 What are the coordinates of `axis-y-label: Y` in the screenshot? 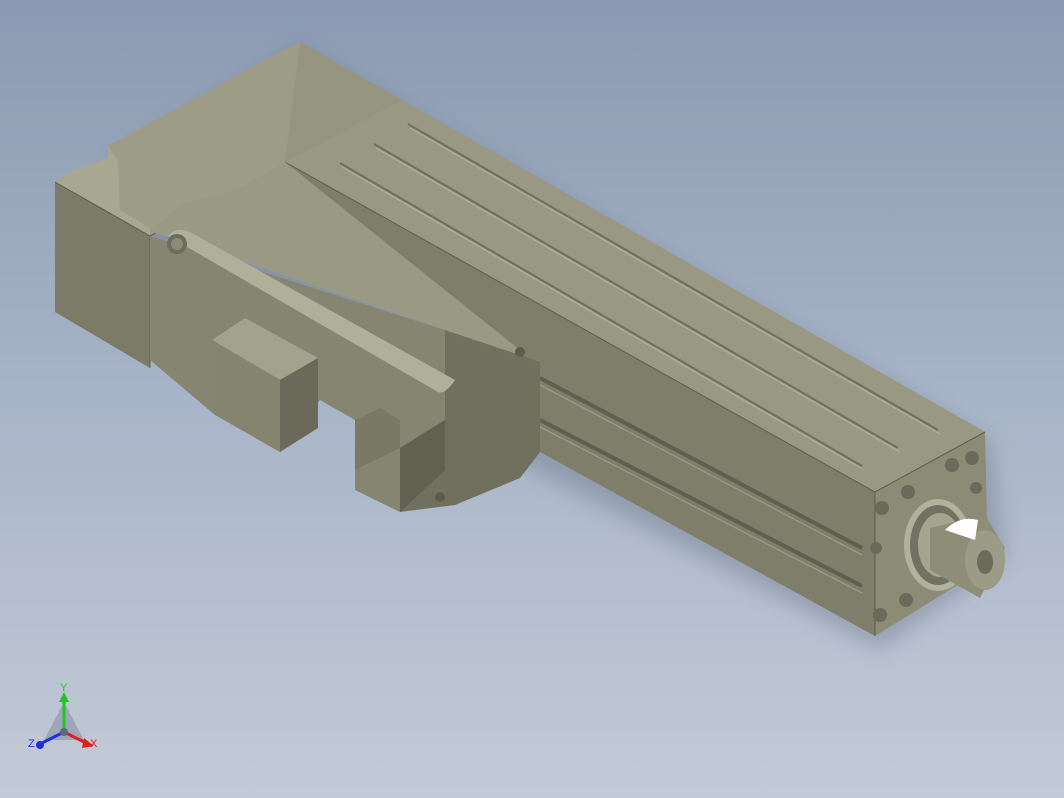 It's located at (64, 688).